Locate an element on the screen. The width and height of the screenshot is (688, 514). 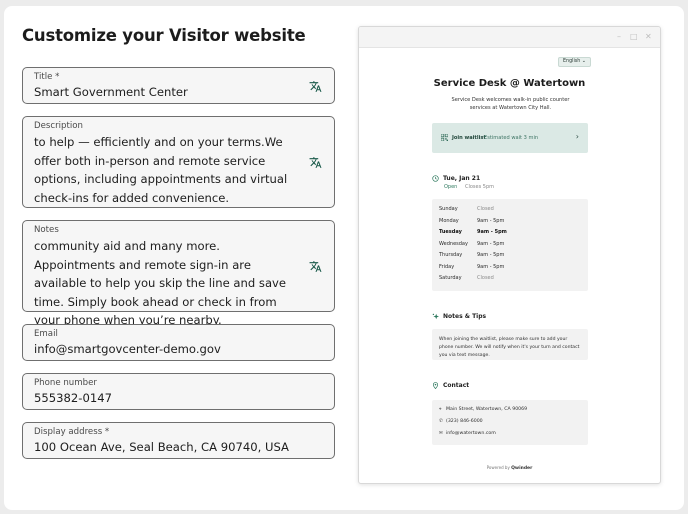
close-icon: ✕ is located at coordinates (648, 37).